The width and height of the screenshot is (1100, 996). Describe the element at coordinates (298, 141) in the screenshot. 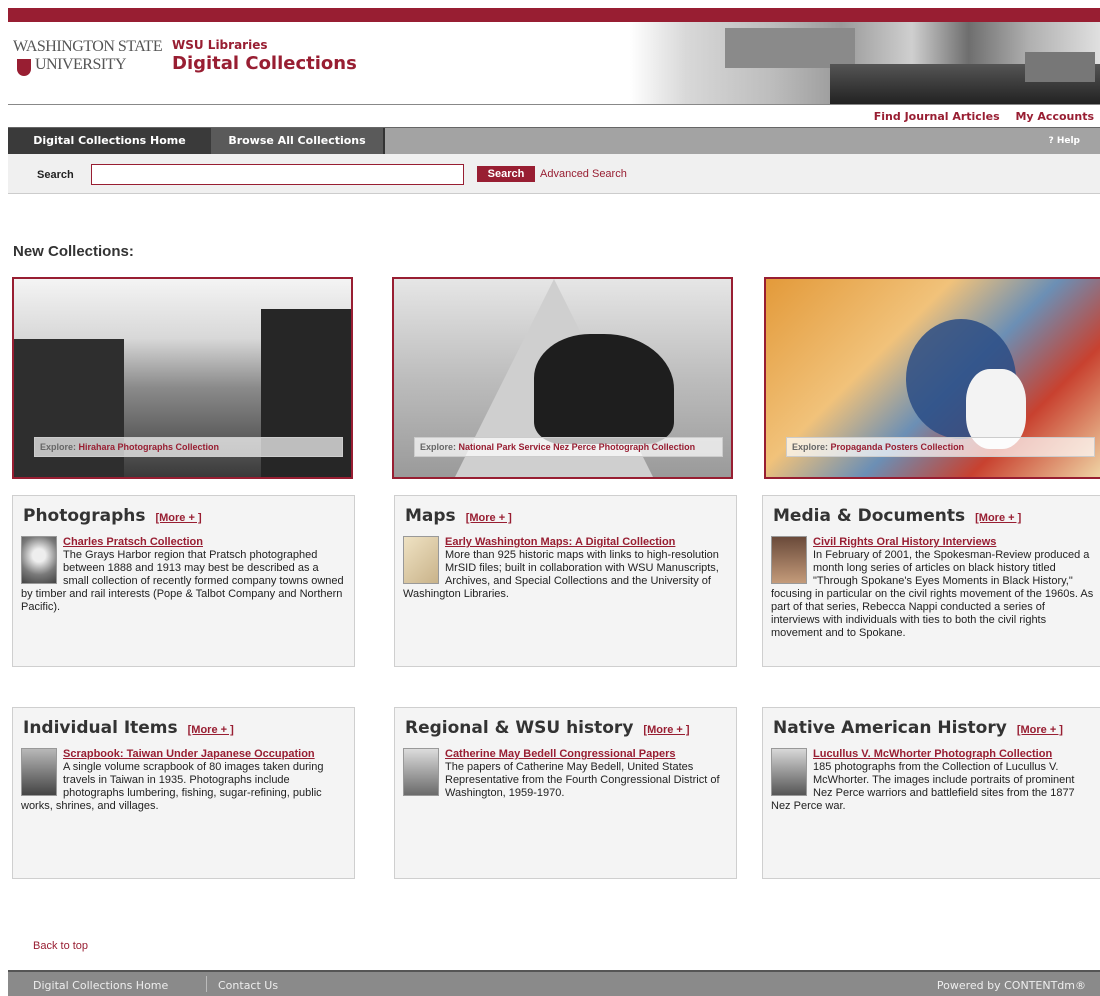

I see `tab-browse-all-collections: Browse All Collections` at that location.